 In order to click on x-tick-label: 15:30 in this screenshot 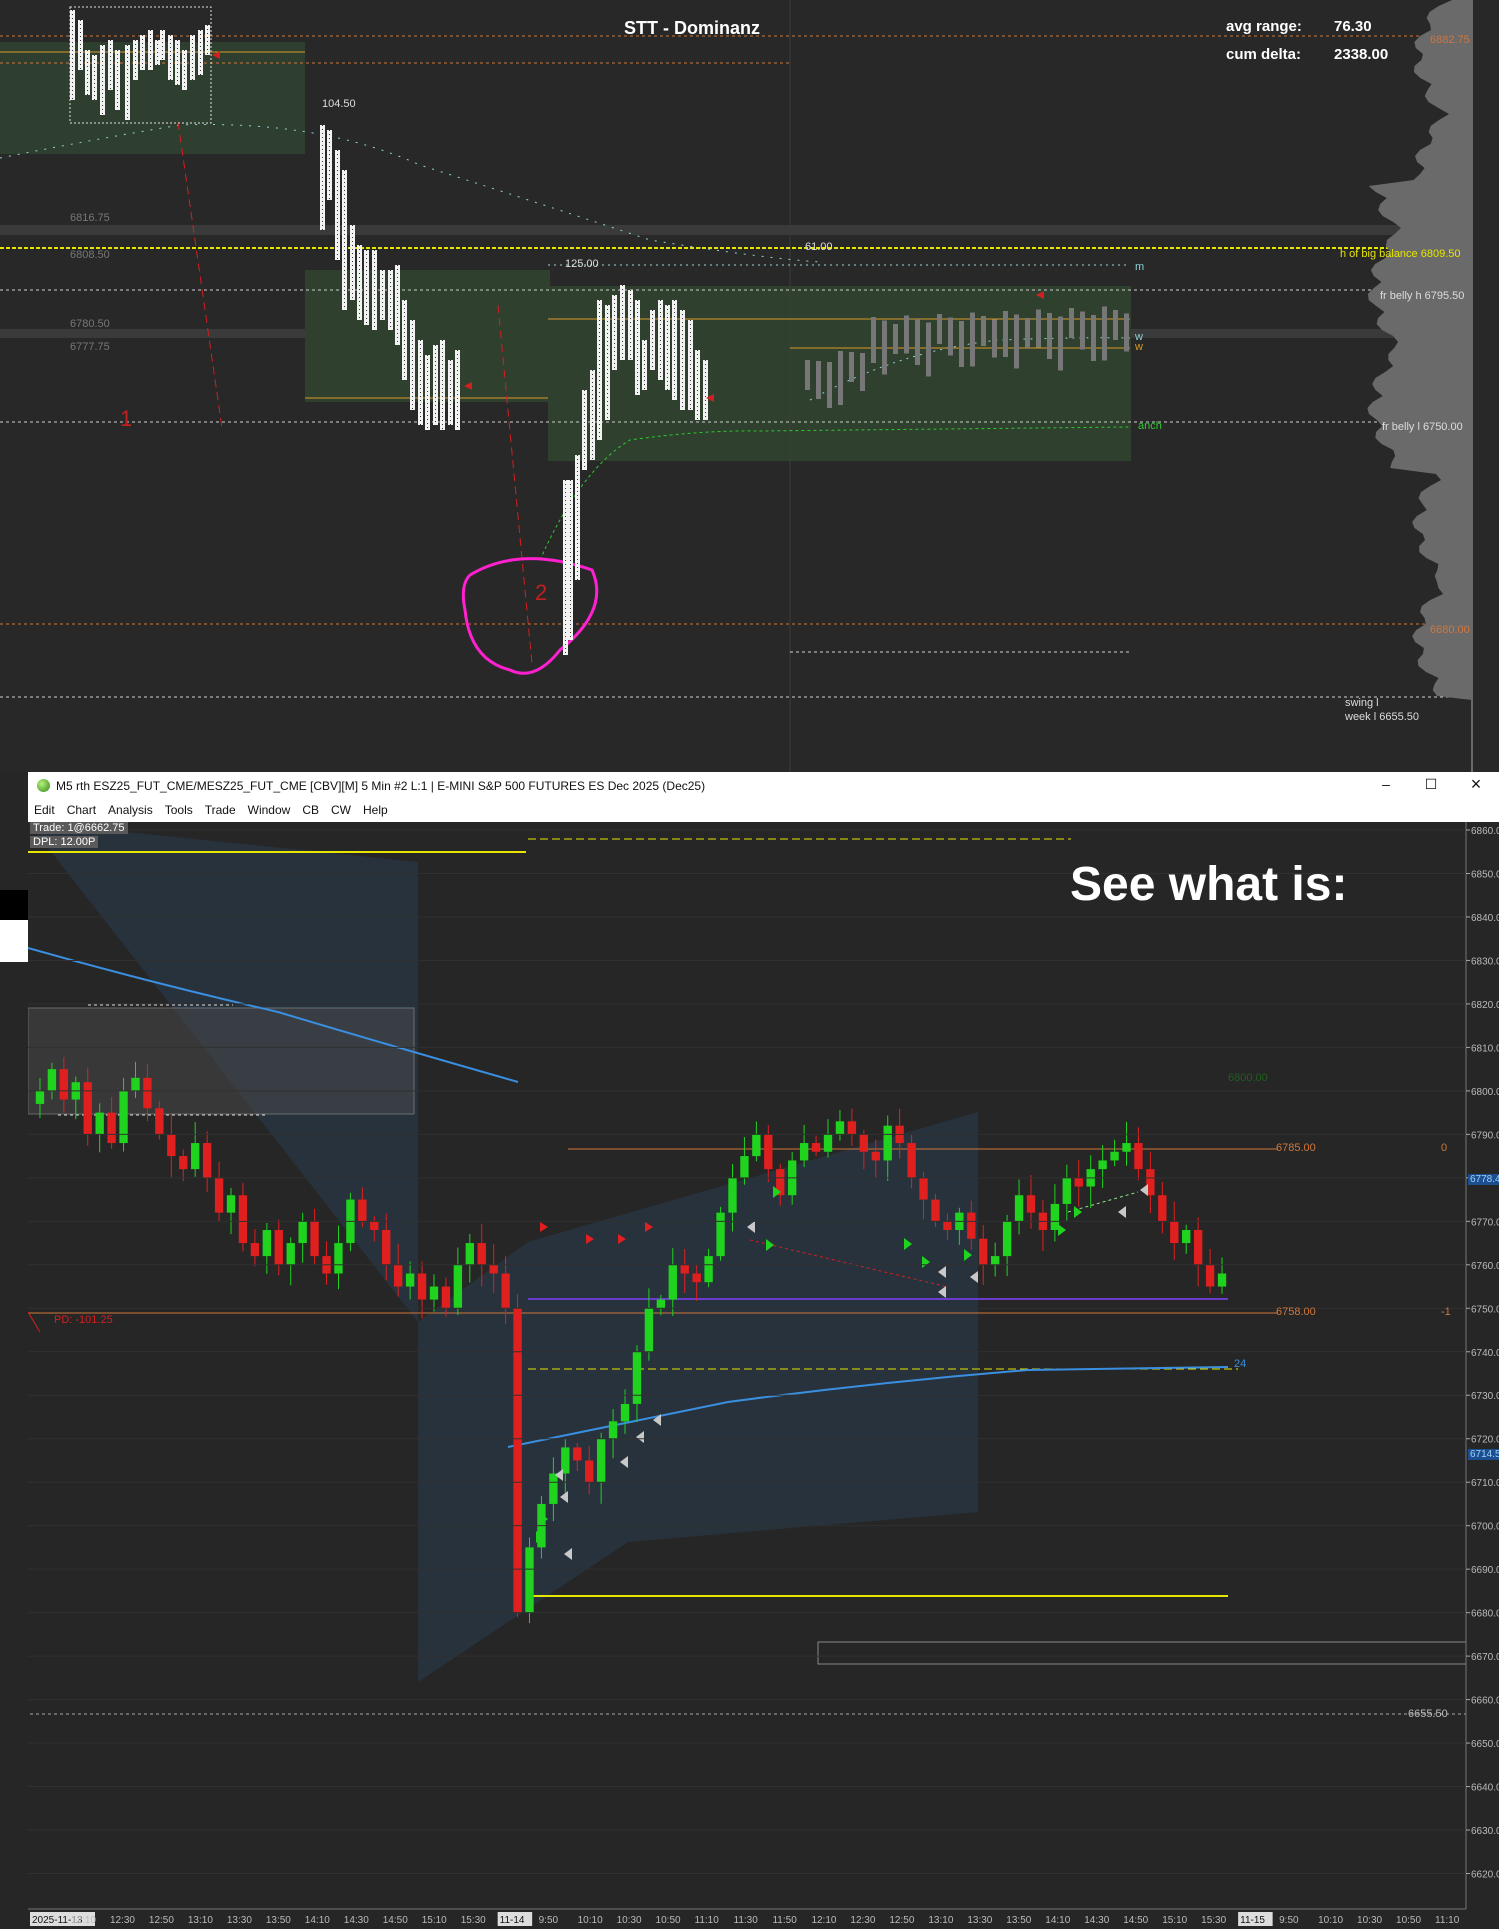, I will do `click(1213, 1920)`.